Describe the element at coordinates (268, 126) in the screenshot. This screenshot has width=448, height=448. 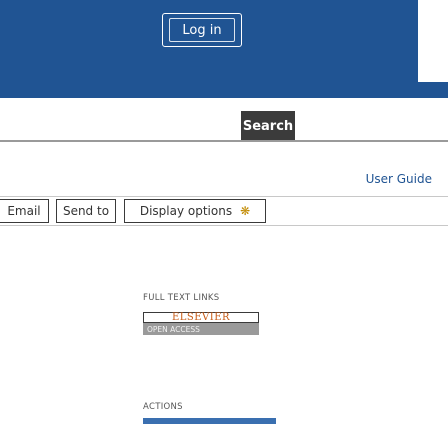
I see `search-button: Search` at that location.